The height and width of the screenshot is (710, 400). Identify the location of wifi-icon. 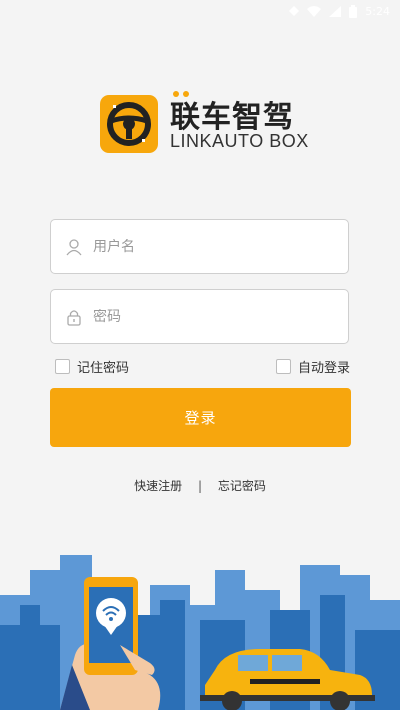
(314, 11).